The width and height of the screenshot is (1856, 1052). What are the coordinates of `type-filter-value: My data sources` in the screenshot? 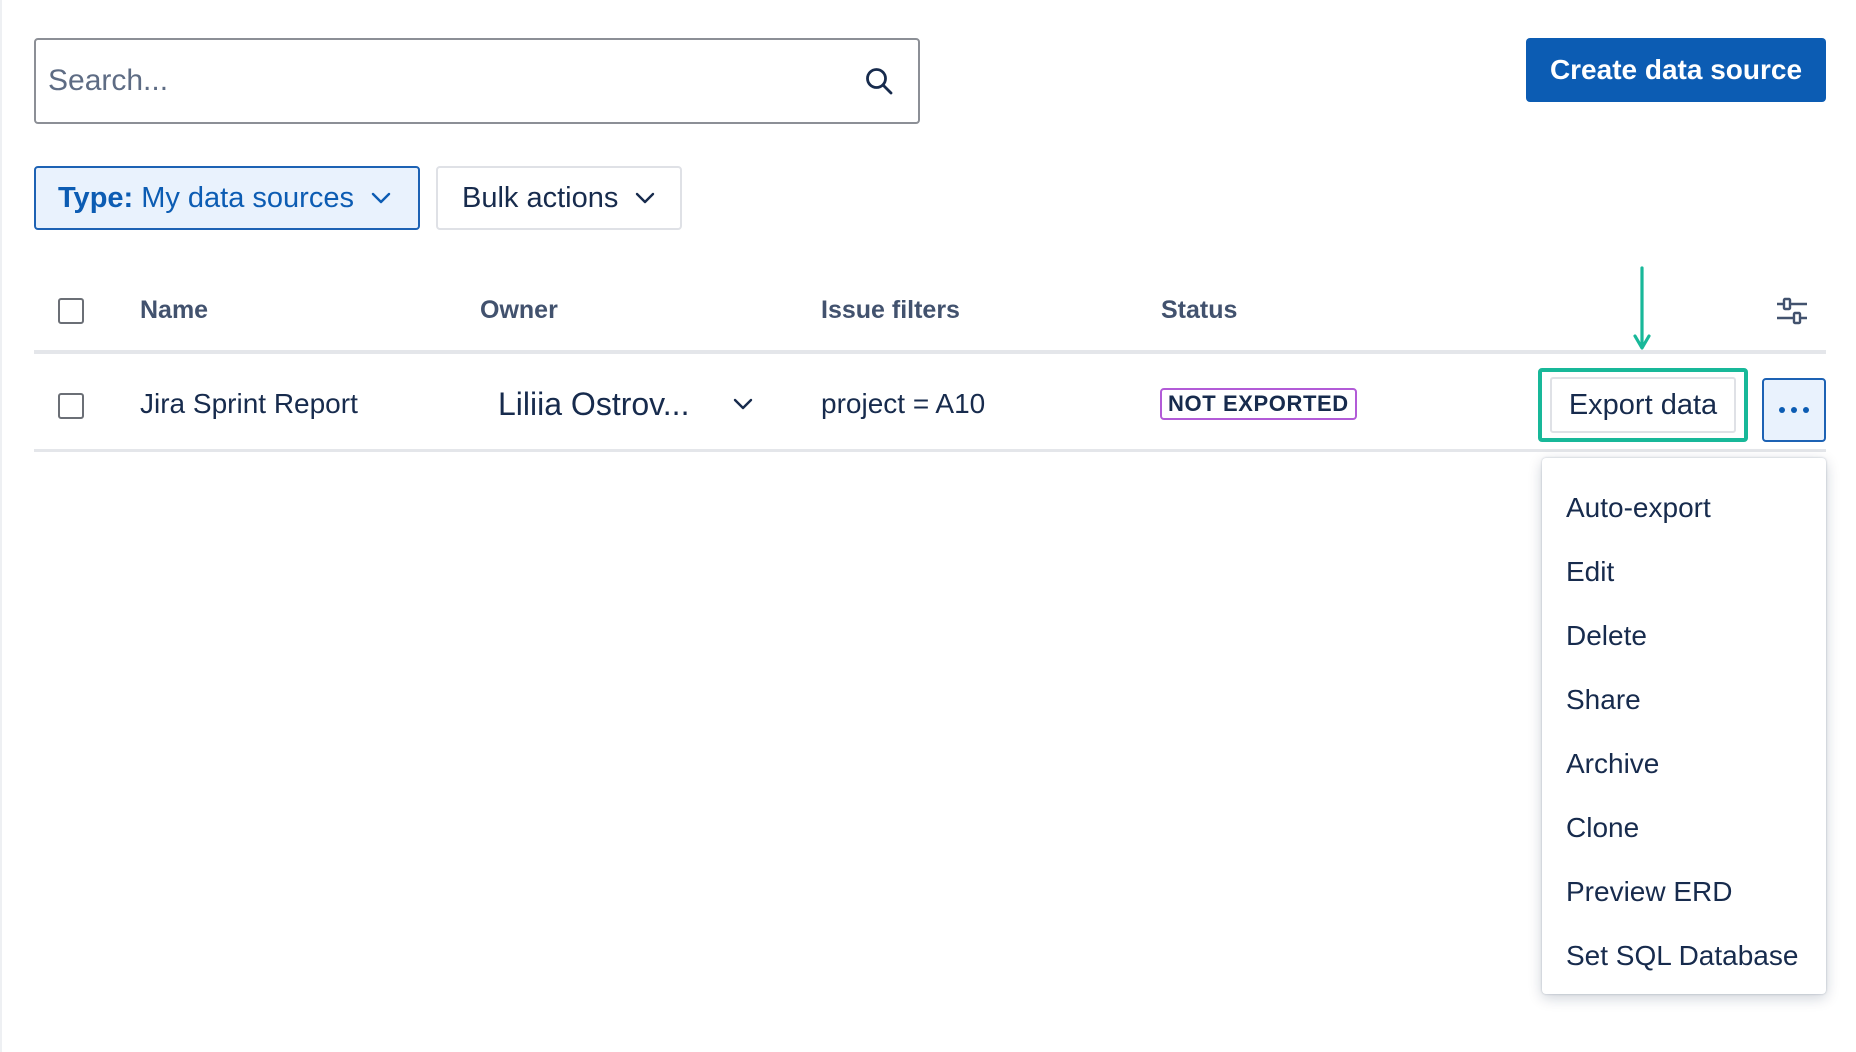 It's located at (247, 197).